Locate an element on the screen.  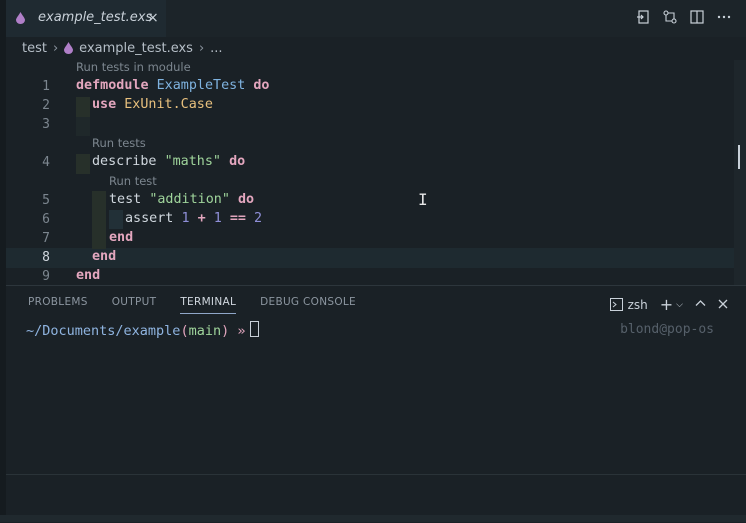
code-line: describe "maths" do is located at coordinates (169, 161).